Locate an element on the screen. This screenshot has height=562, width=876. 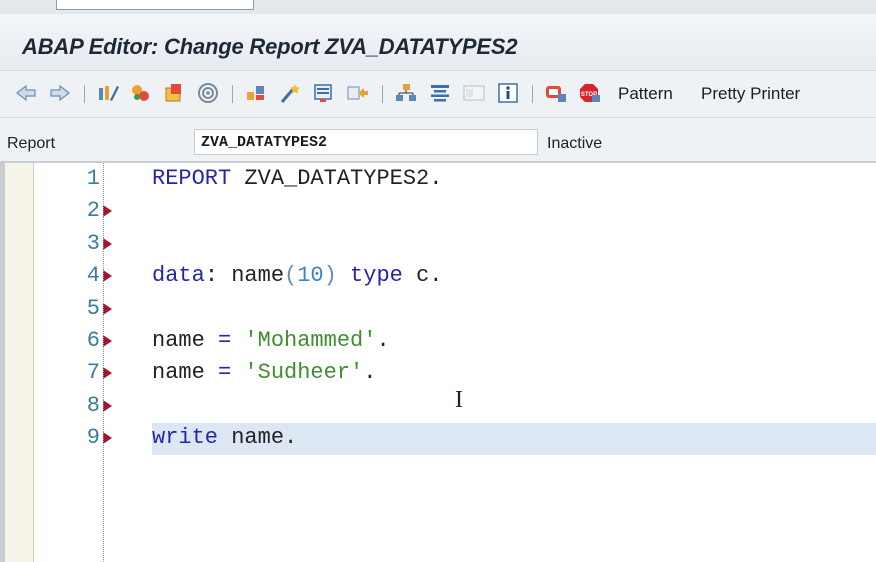
mode-icon is located at coordinates (474, 93).